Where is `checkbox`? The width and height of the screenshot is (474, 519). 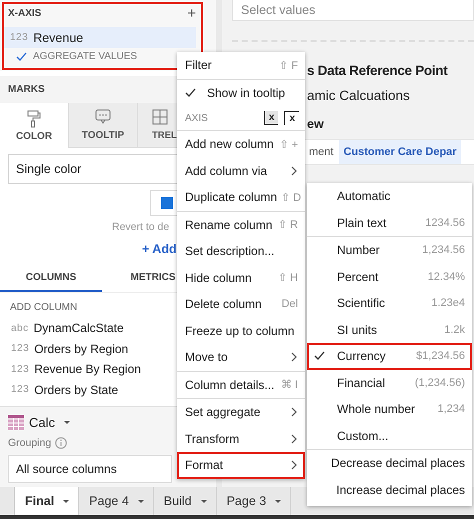 checkbox is located at coordinates (21, 57).